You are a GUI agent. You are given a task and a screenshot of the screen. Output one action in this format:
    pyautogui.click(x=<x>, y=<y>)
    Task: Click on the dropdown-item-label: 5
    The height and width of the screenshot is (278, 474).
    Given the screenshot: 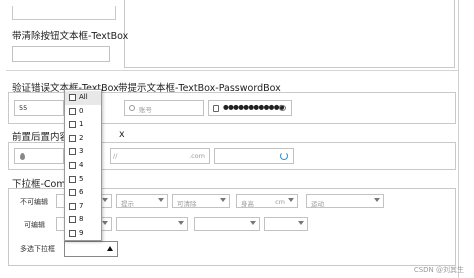 What is the action you would take?
    pyautogui.click(x=81, y=178)
    